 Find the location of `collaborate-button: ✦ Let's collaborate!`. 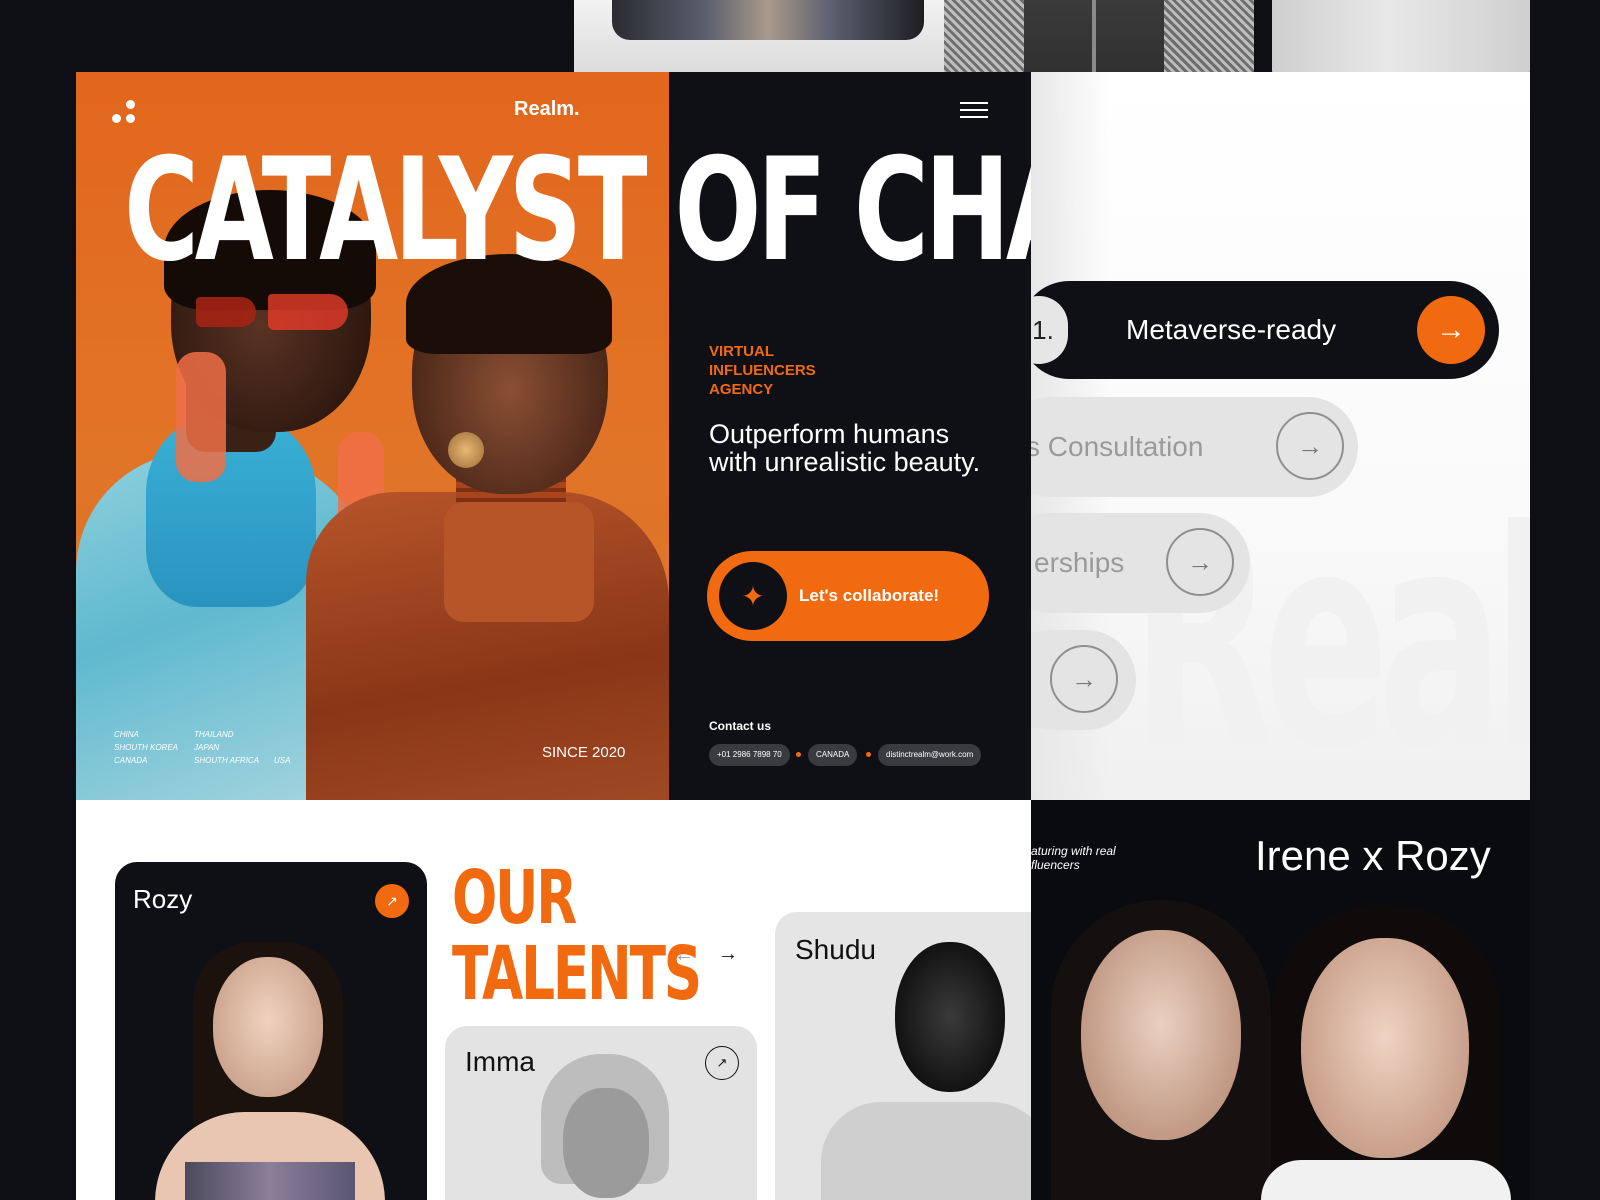

collaborate-button: ✦ Let's collaborate! is located at coordinates (848, 596).